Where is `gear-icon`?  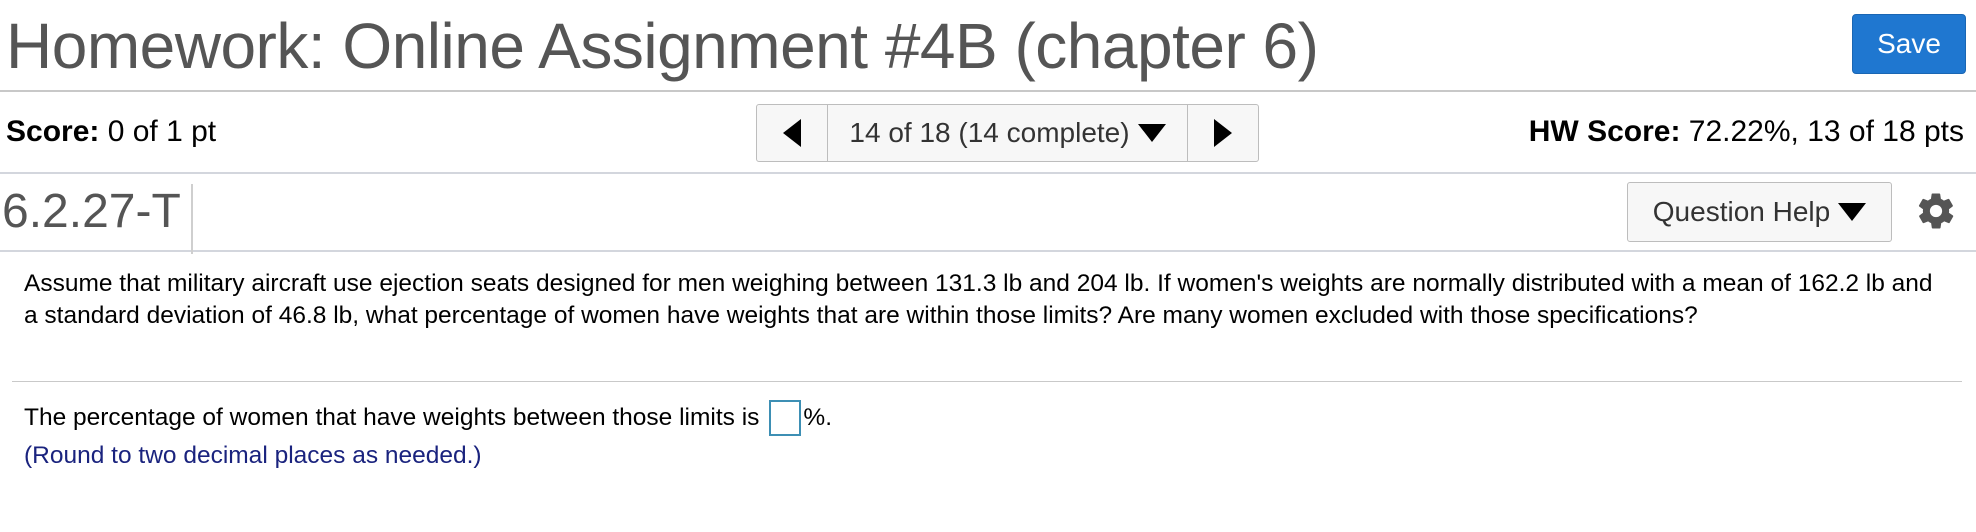 gear-icon is located at coordinates (1936, 211).